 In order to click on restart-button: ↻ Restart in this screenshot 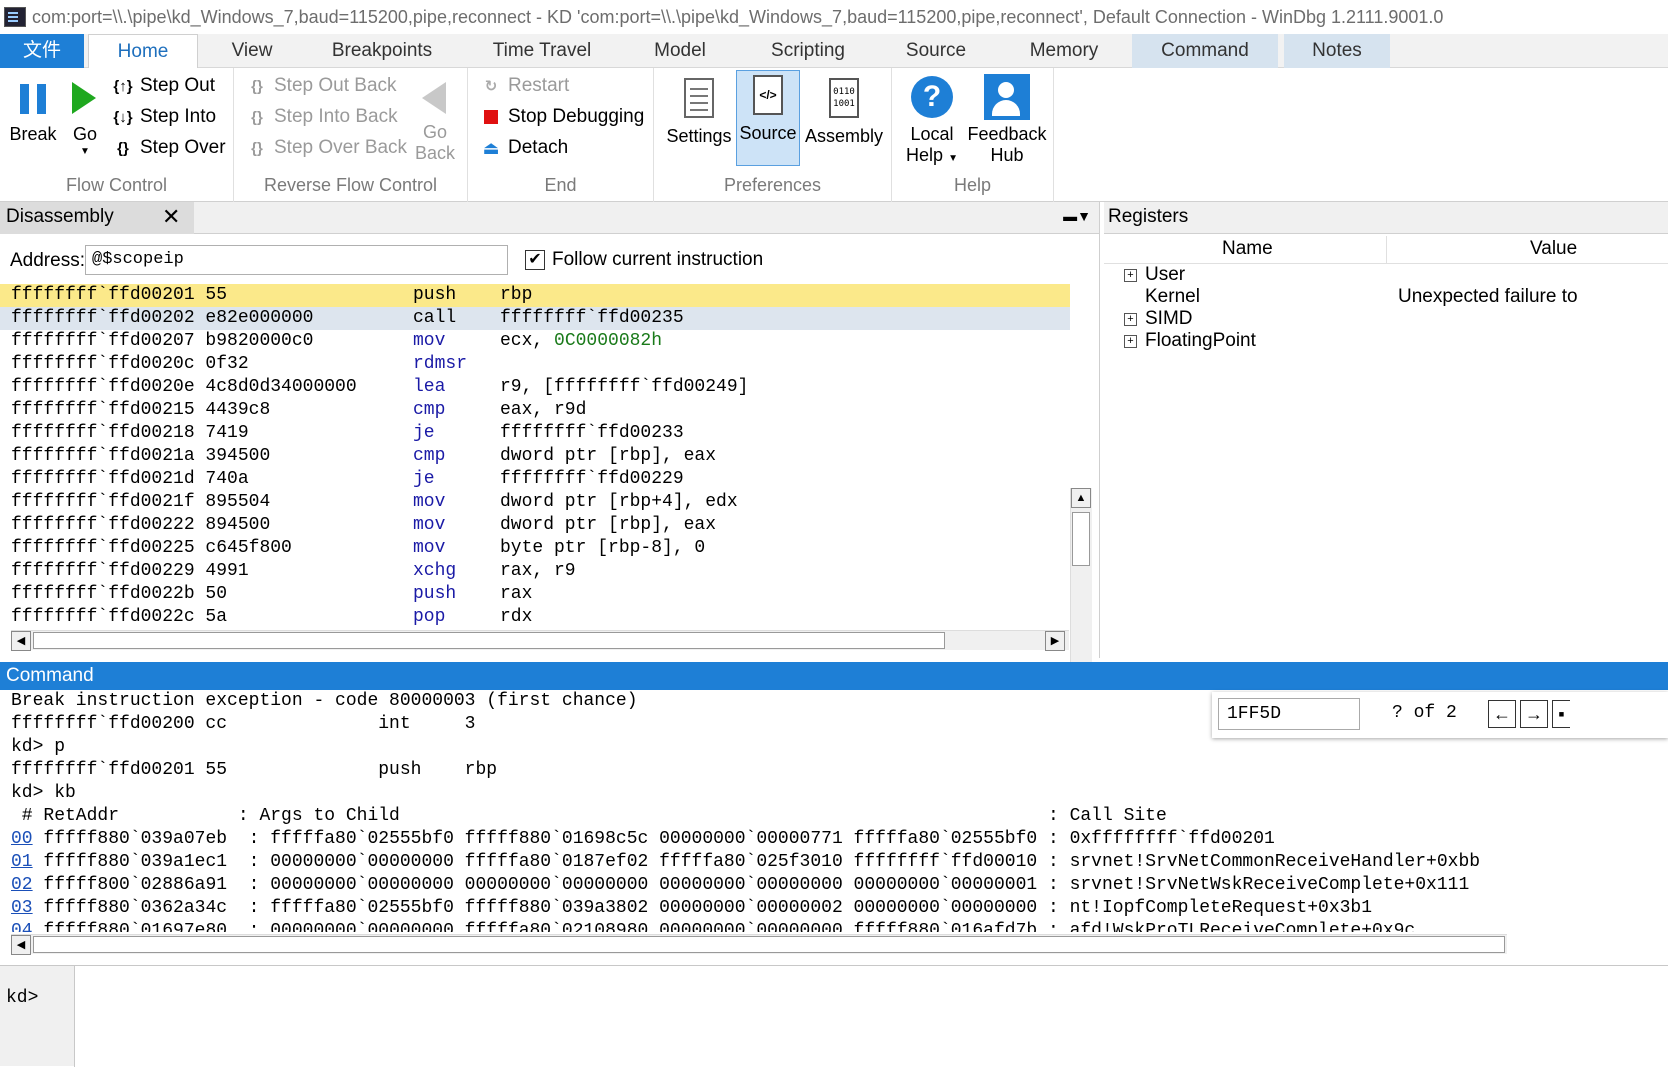, I will do `click(525, 86)`.